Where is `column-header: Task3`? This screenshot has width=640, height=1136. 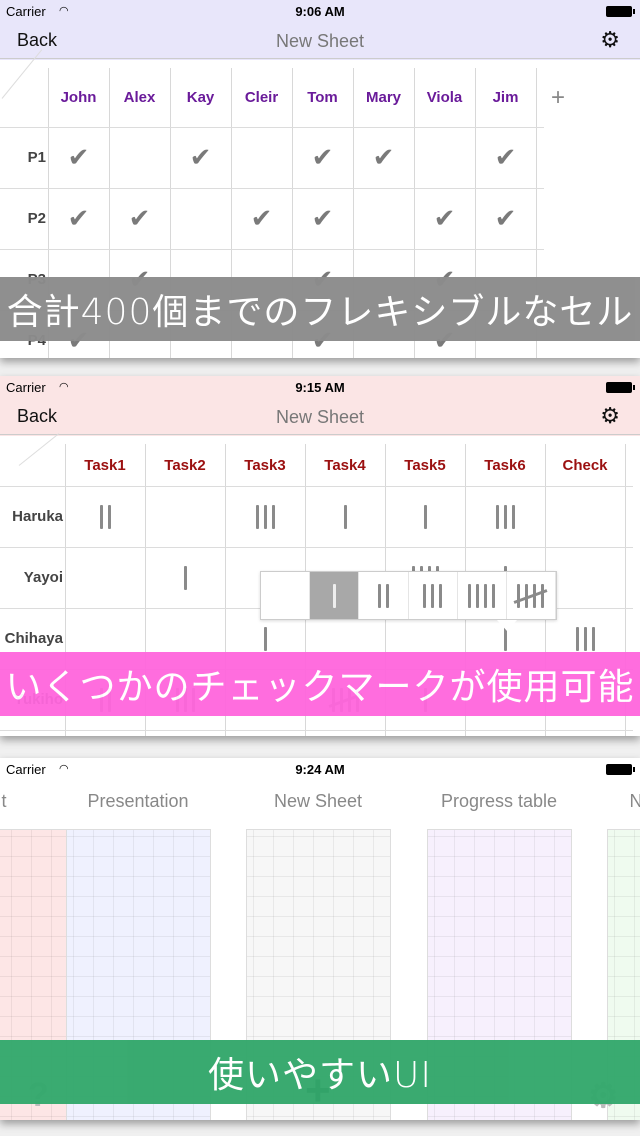 column-header: Task3 is located at coordinates (265, 465).